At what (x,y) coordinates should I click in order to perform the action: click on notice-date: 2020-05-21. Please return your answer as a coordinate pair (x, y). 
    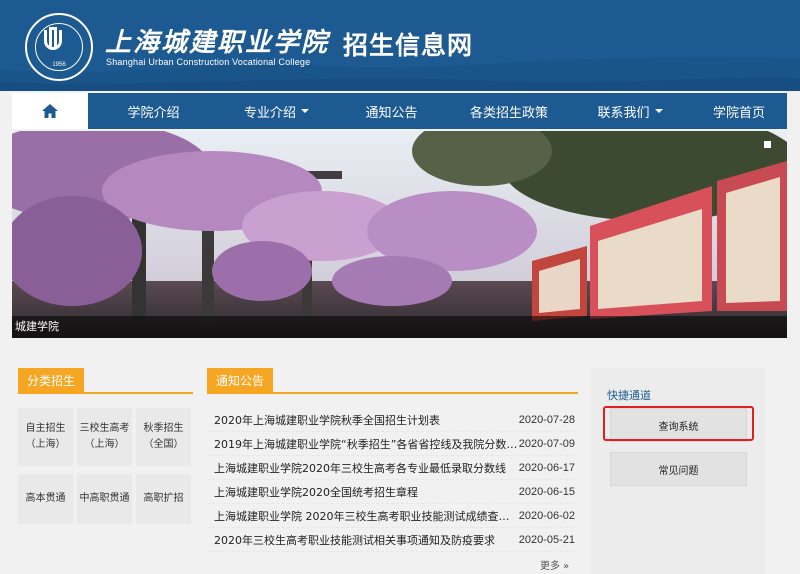
    Looking at the image, I should click on (546, 539).